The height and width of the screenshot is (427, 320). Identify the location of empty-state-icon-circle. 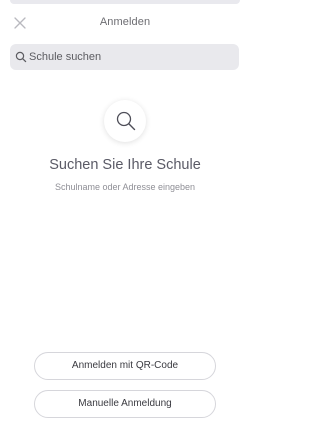
(125, 121).